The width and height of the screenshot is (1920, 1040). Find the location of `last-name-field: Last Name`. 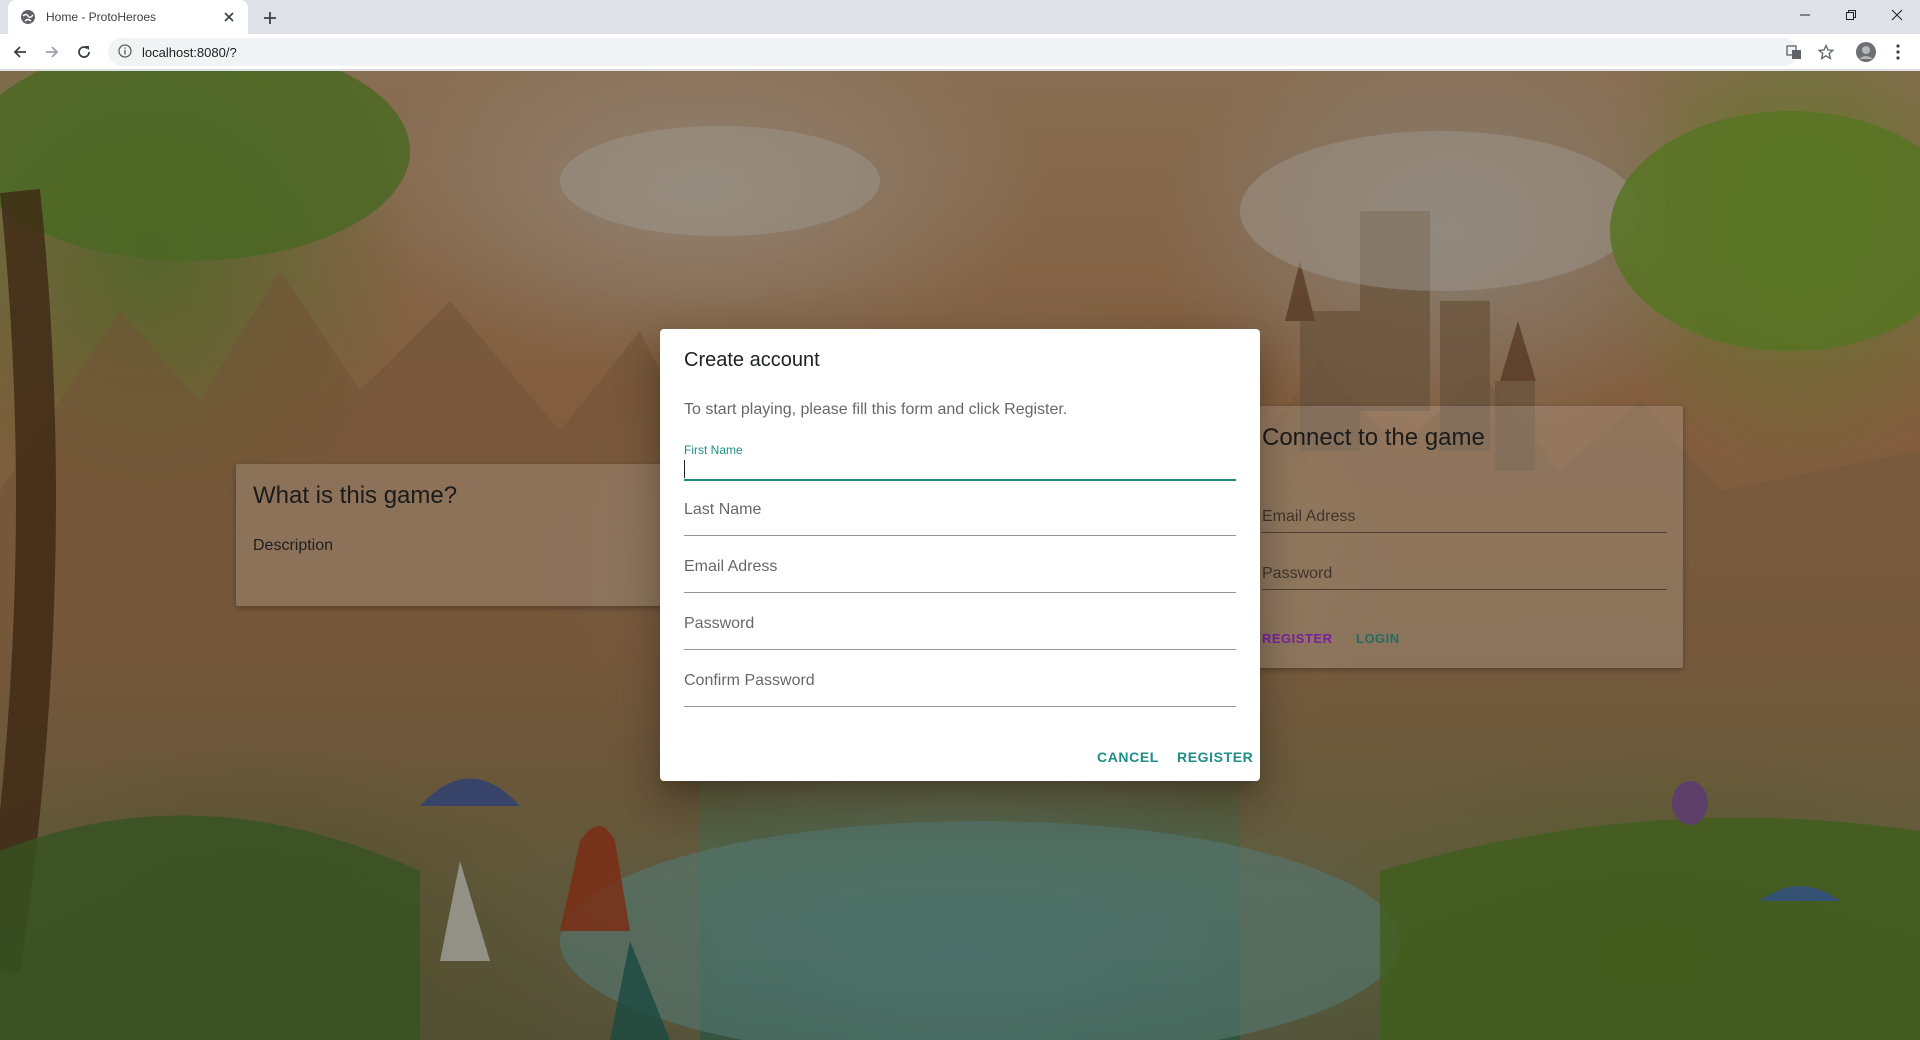

last-name-field: Last Name is located at coordinates (960, 521).